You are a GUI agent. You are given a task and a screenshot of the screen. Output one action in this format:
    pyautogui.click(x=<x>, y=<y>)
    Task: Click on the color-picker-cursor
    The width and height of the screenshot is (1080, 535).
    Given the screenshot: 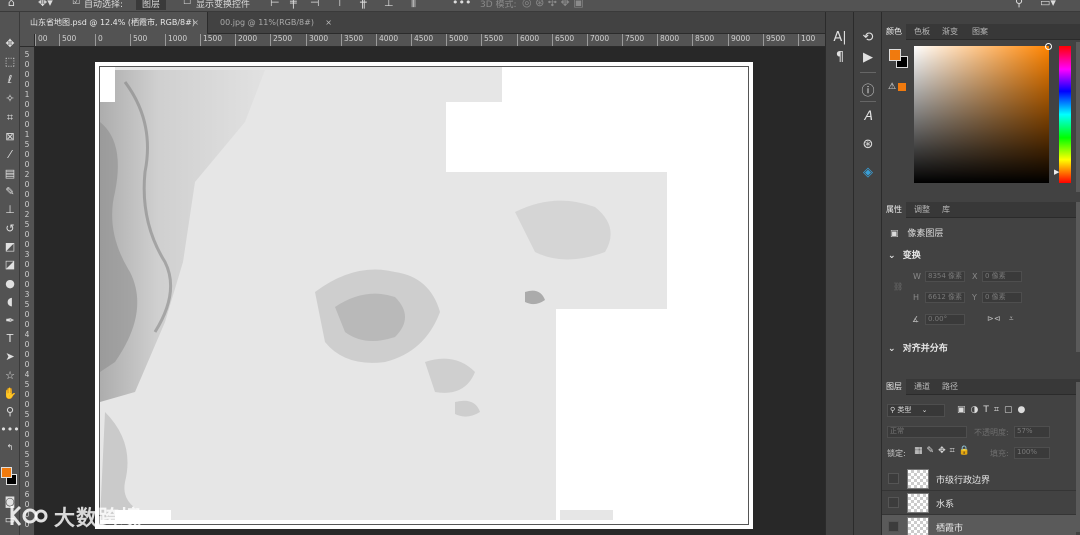 What is the action you would take?
    pyautogui.click(x=1048, y=46)
    